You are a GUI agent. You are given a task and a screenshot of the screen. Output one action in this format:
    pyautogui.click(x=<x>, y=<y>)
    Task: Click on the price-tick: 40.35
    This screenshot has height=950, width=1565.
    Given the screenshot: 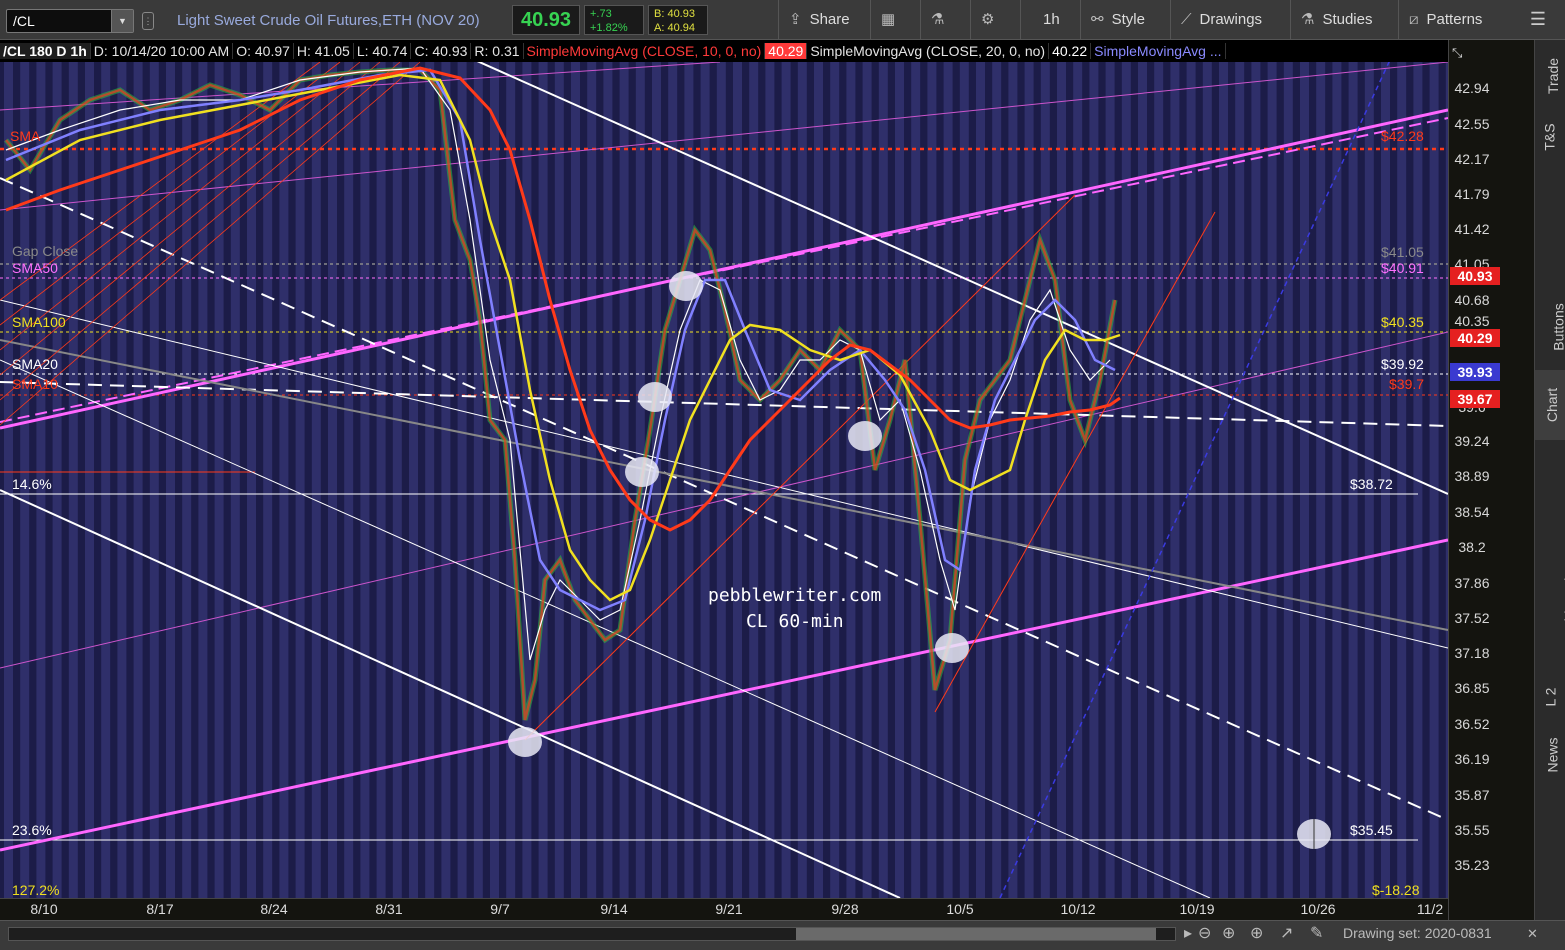 What is the action you would take?
    pyautogui.click(x=1472, y=321)
    